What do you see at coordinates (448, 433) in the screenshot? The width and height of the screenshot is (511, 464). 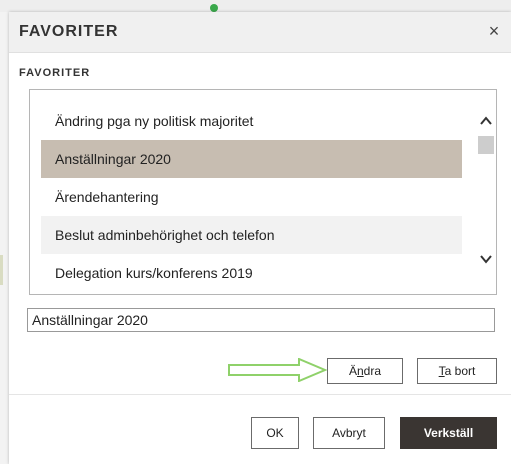 I see `apply-button: Verkställ` at bounding box center [448, 433].